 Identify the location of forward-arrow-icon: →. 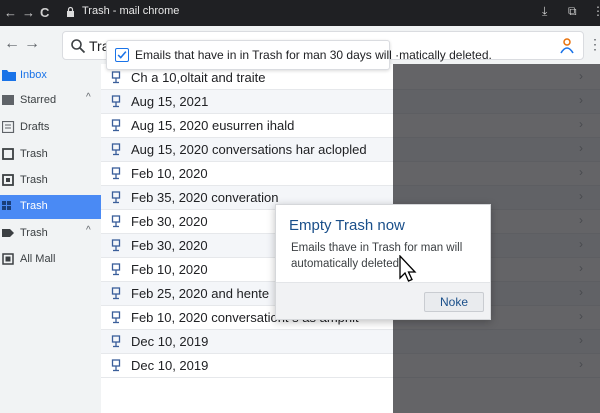
(32, 44).